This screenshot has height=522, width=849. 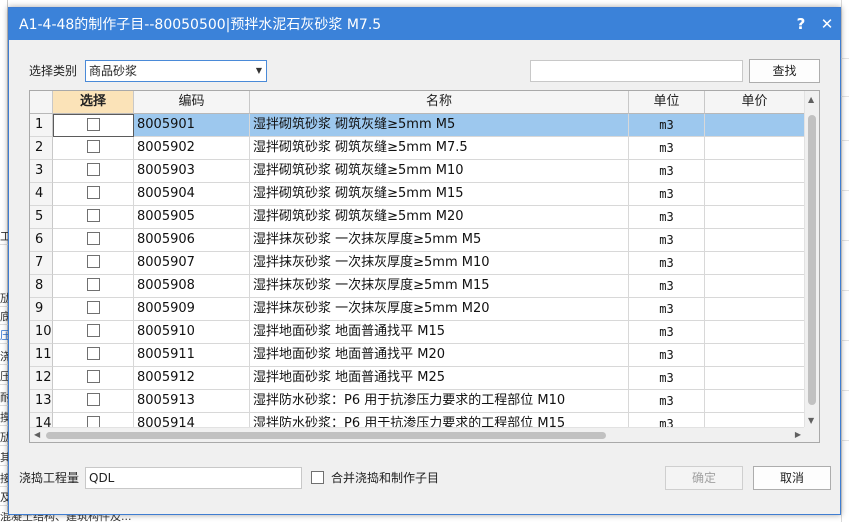 What do you see at coordinates (4, 376) in the screenshot?
I see `background-text: 压` at bounding box center [4, 376].